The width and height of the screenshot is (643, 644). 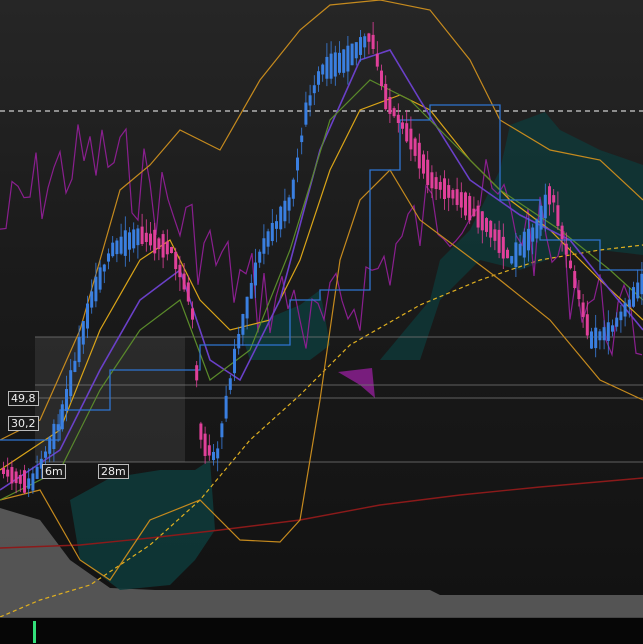 I want to click on time-marker-6m: 6m, so click(x=54, y=471).